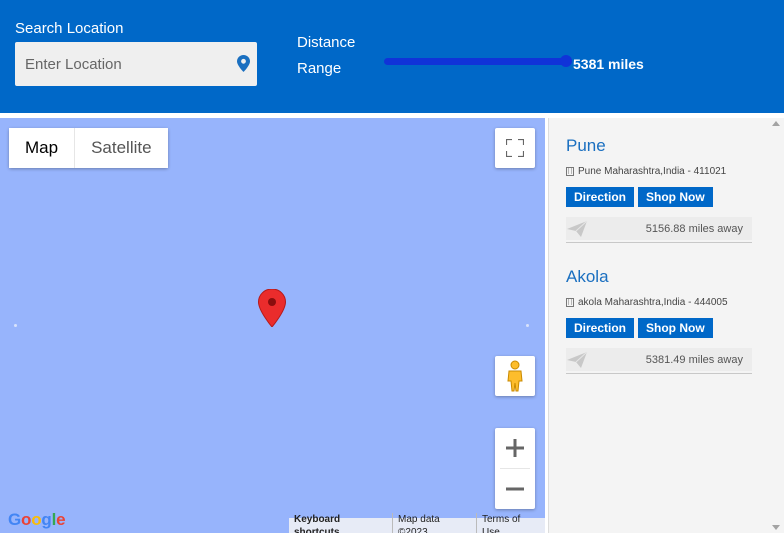  I want to click on map-type-map-button: Map, so click(42, 148).